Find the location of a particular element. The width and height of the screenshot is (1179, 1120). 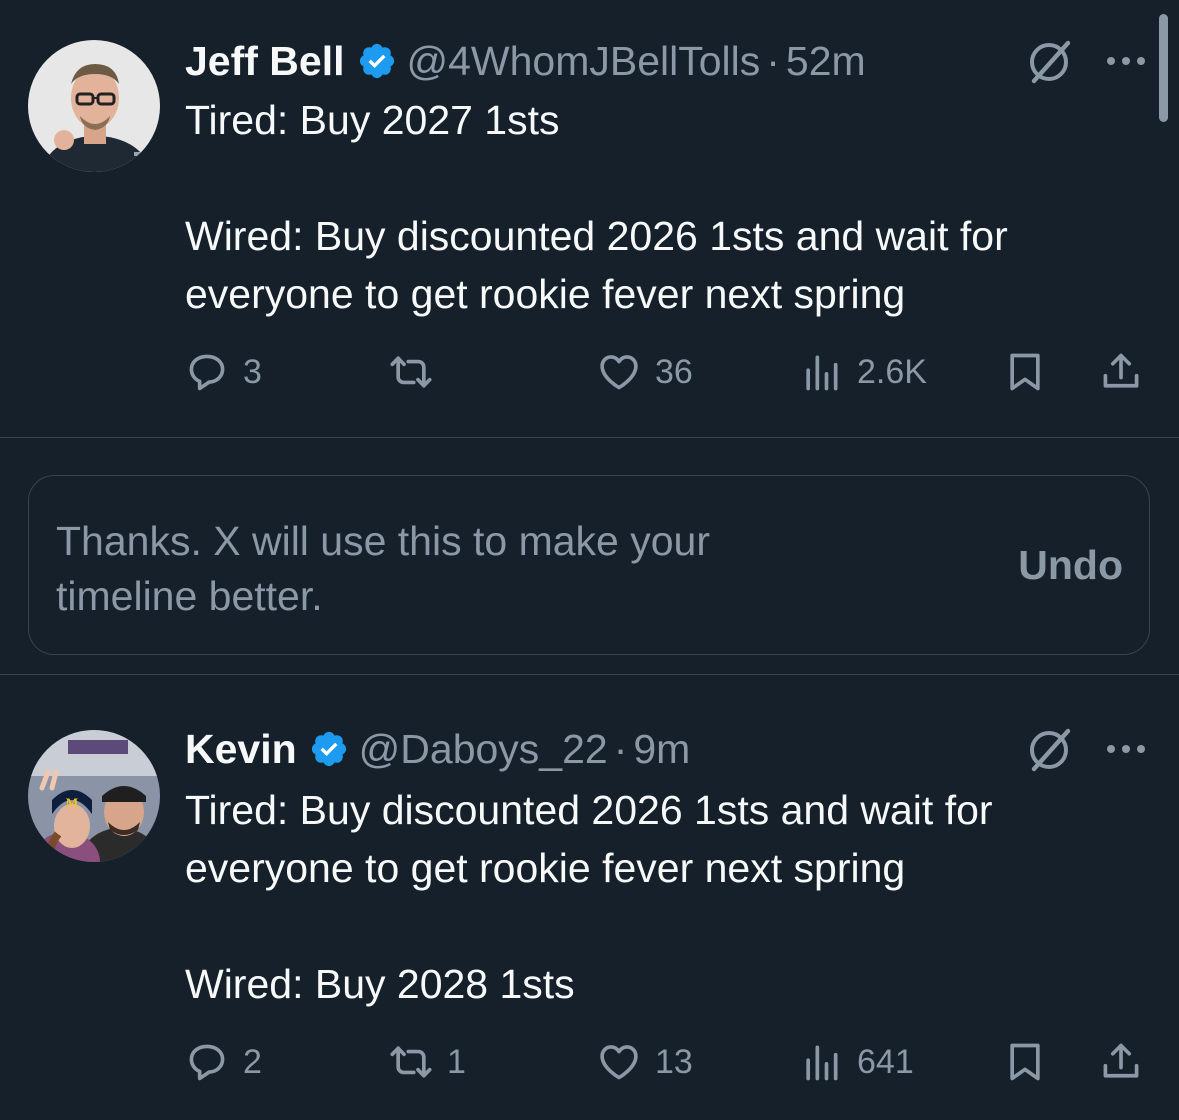

timestamp: 52m is located at coordinates (826, 61).